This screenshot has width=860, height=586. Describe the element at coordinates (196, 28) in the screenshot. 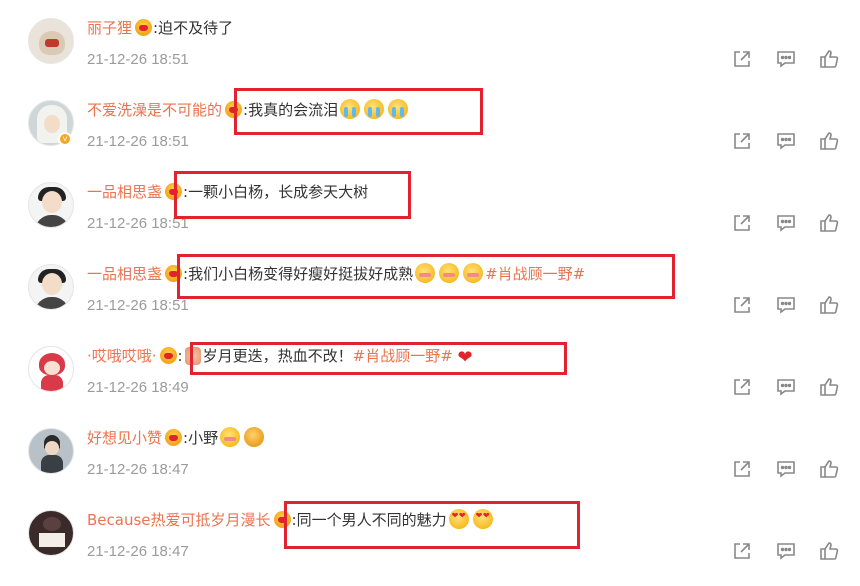

I see `comment-text: 迫不及待了` at that location.